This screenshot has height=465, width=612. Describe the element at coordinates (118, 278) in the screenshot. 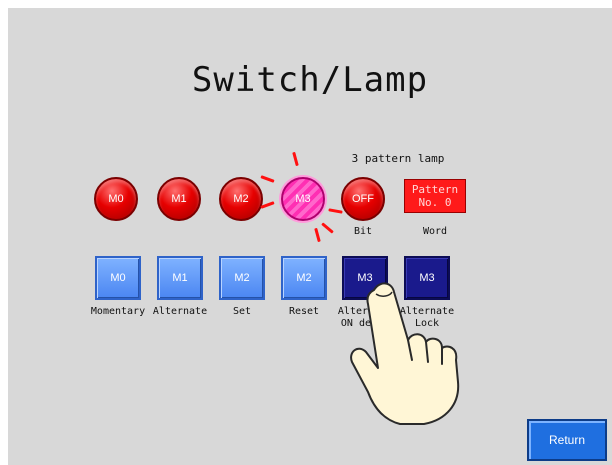

I see `switch-momentary-m0: M0` at that location.